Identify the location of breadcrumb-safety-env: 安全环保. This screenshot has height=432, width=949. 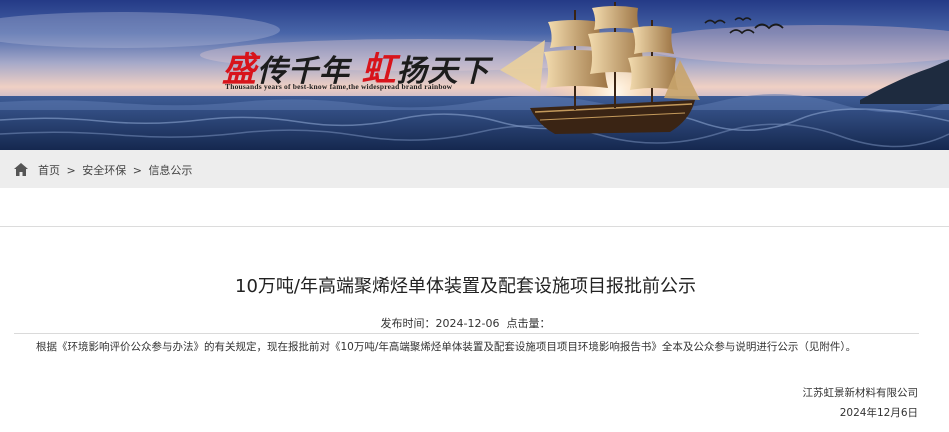
(104, 170).